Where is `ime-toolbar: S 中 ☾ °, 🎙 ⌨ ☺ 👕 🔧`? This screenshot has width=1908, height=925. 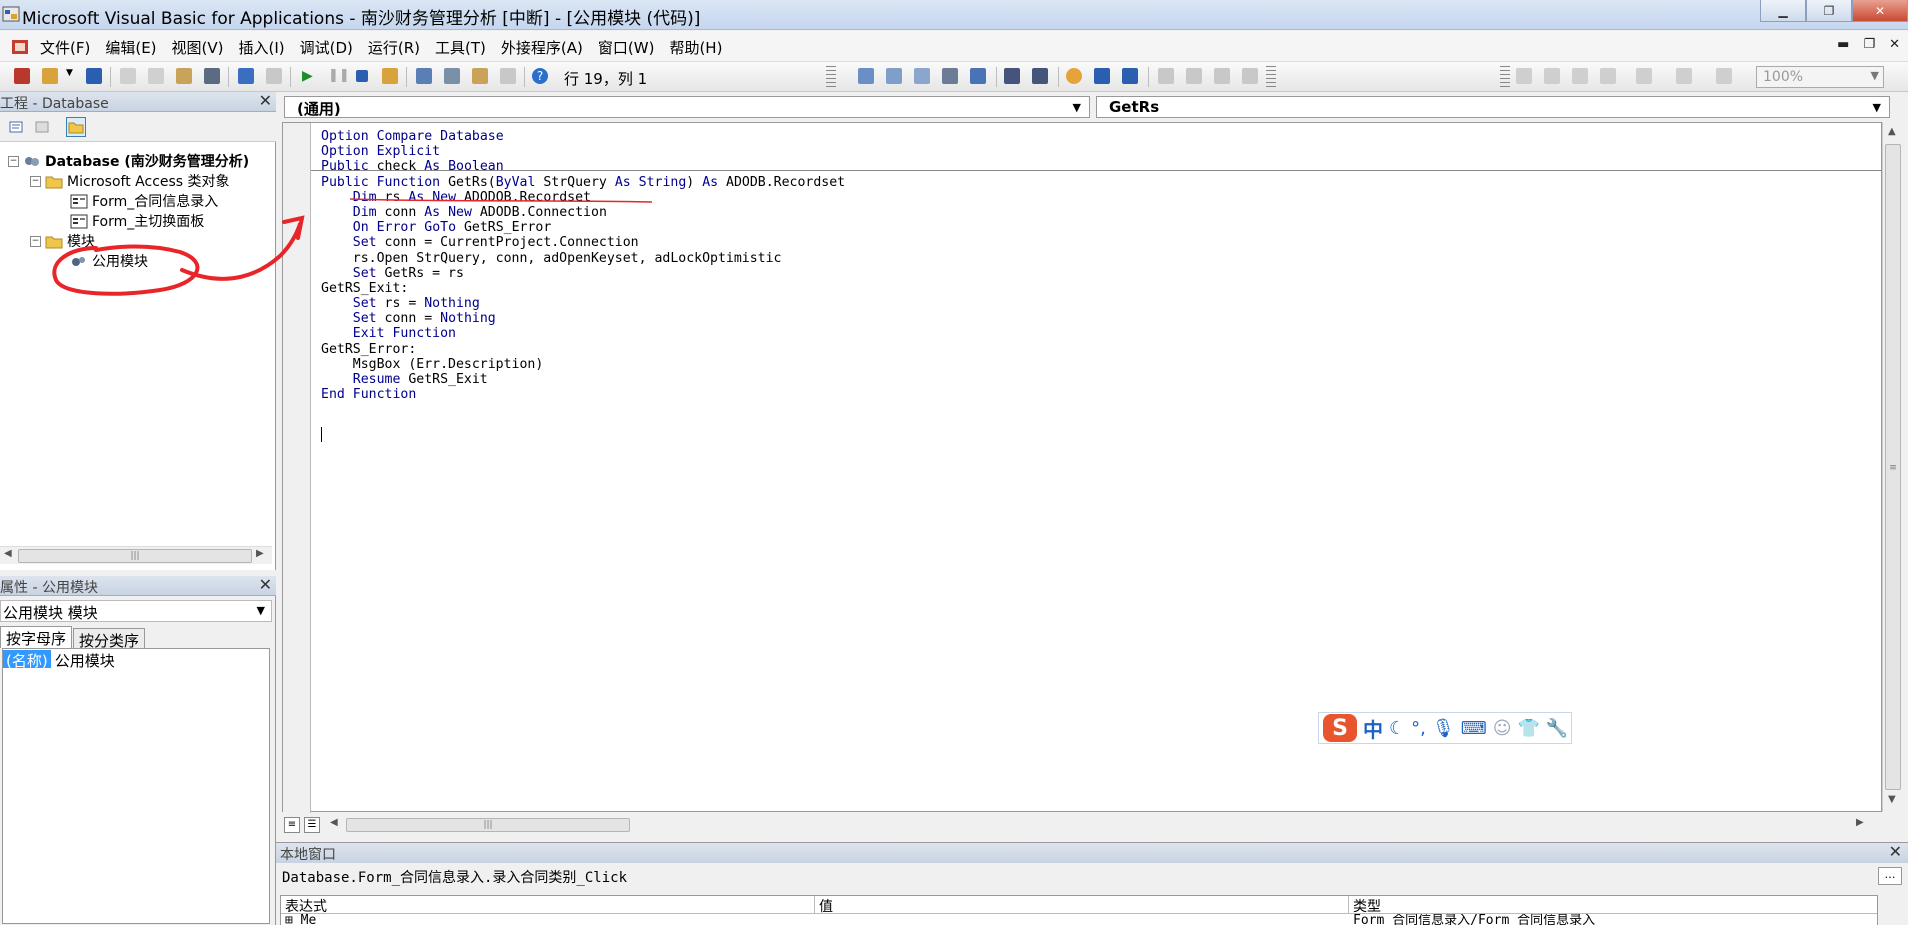
ime-toolbar: S 中 ☾ °, 🎙 ⌨ ☺ 👕 🔧 is located at coordinates (1445, 728).